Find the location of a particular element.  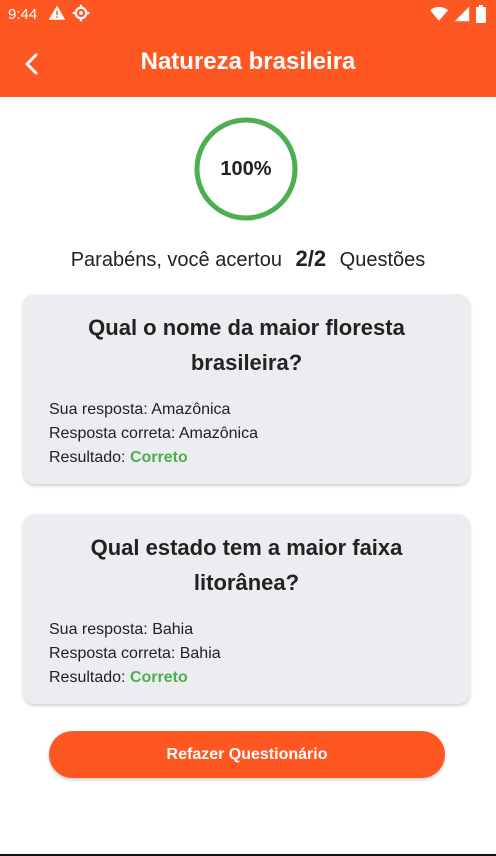

page-title: Natureza brasileira is located at coordinates (248, 61).